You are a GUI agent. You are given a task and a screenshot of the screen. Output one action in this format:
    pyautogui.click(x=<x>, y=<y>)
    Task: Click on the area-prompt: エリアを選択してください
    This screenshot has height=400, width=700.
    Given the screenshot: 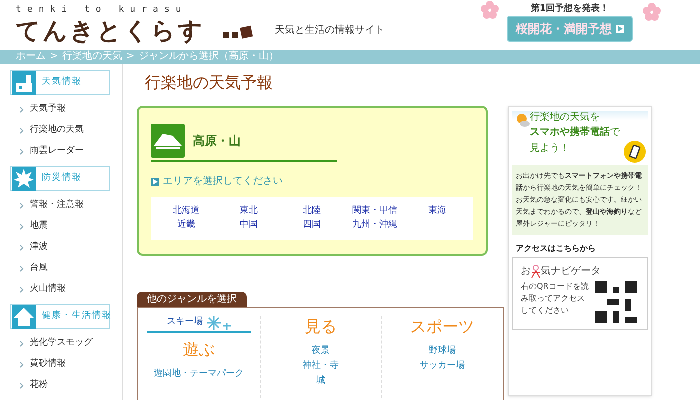 What is the action you would take?
    pyautogui.click(x=223, y=182)
    